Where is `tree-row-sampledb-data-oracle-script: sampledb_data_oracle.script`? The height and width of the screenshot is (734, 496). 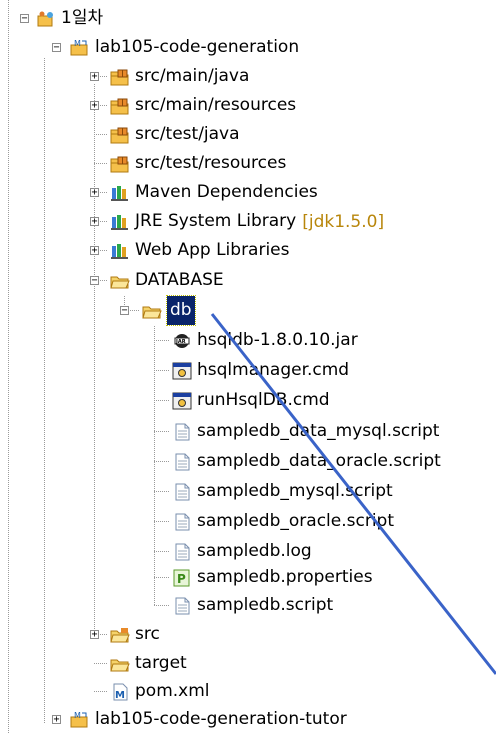
tree-row-sampledb-data-oracle-script: sampledb_data_oracle.script is located at coordinates (220, 461).